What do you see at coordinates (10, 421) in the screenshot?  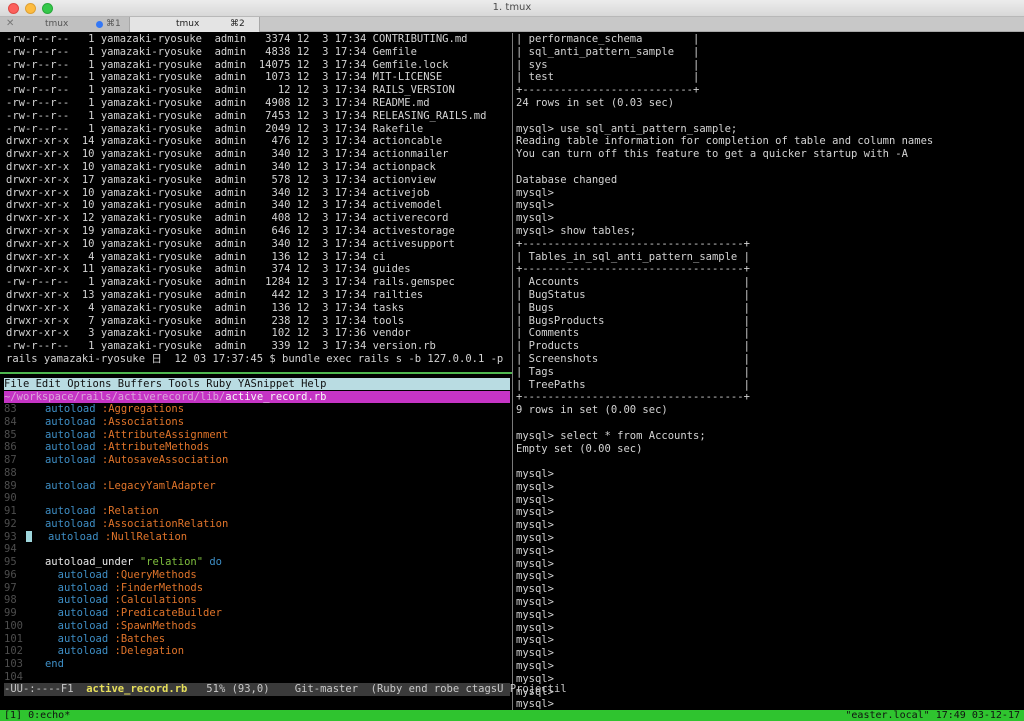 I see `line-number: 84` at bounding box center [10, 421].